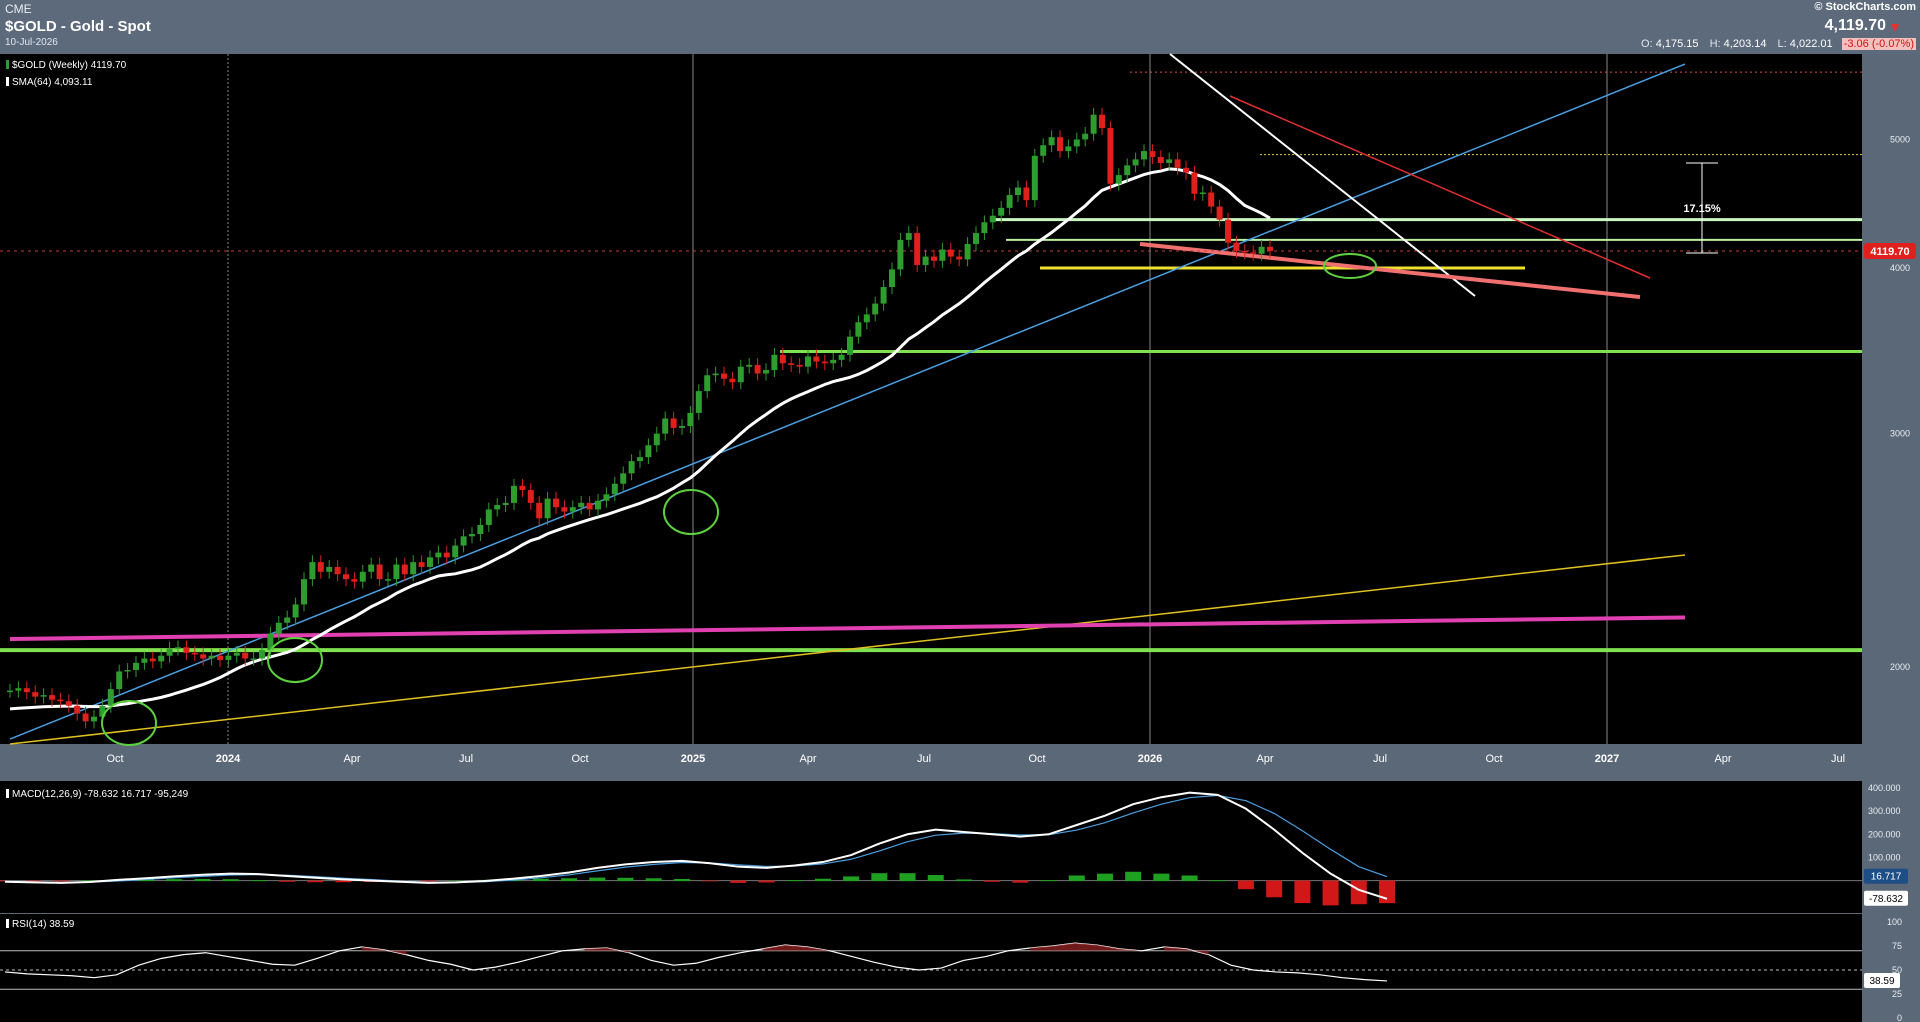 This screenshot has width=1920, height=1022. Describe the element at coordinates (1897, 946) in the screenshot. I see `rsi-tick-label: 75` at that location.